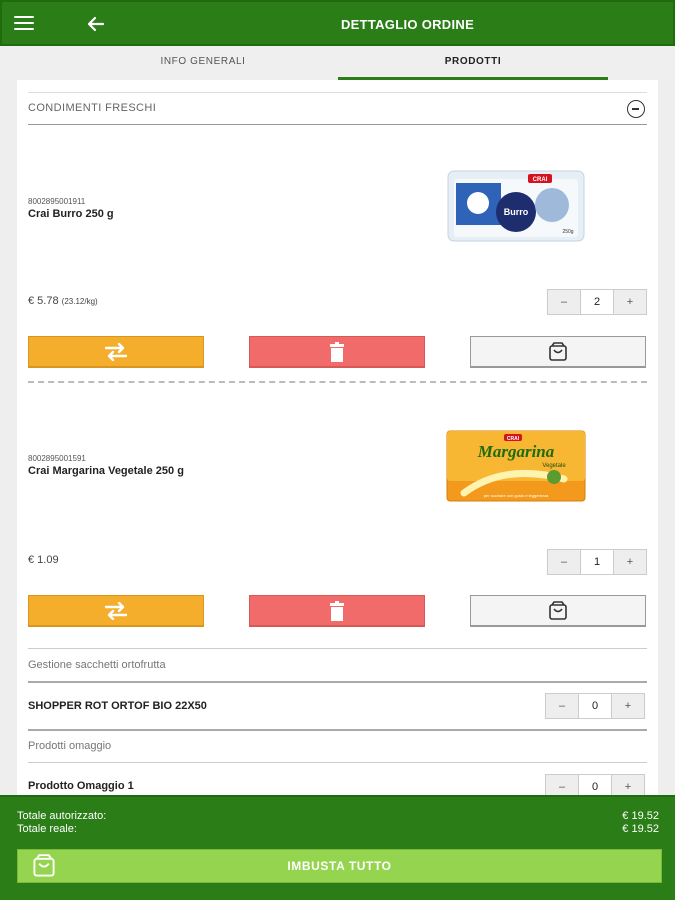 Image resolution: width=675 pixels, height=900 pixels. I want to click on tab-bar: INFO GENERALI PRODOTTI, so click(337, 63).